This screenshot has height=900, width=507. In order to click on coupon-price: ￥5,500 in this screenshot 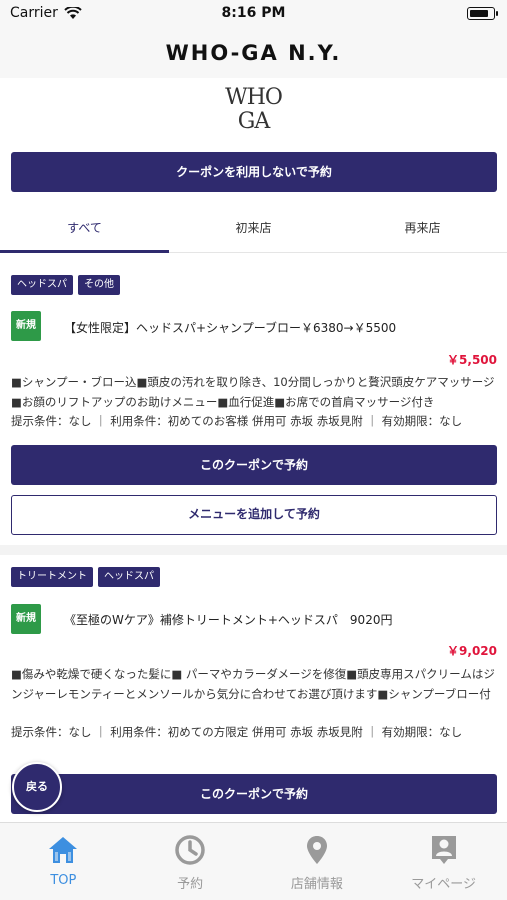, I will do `click(472, 360)`.